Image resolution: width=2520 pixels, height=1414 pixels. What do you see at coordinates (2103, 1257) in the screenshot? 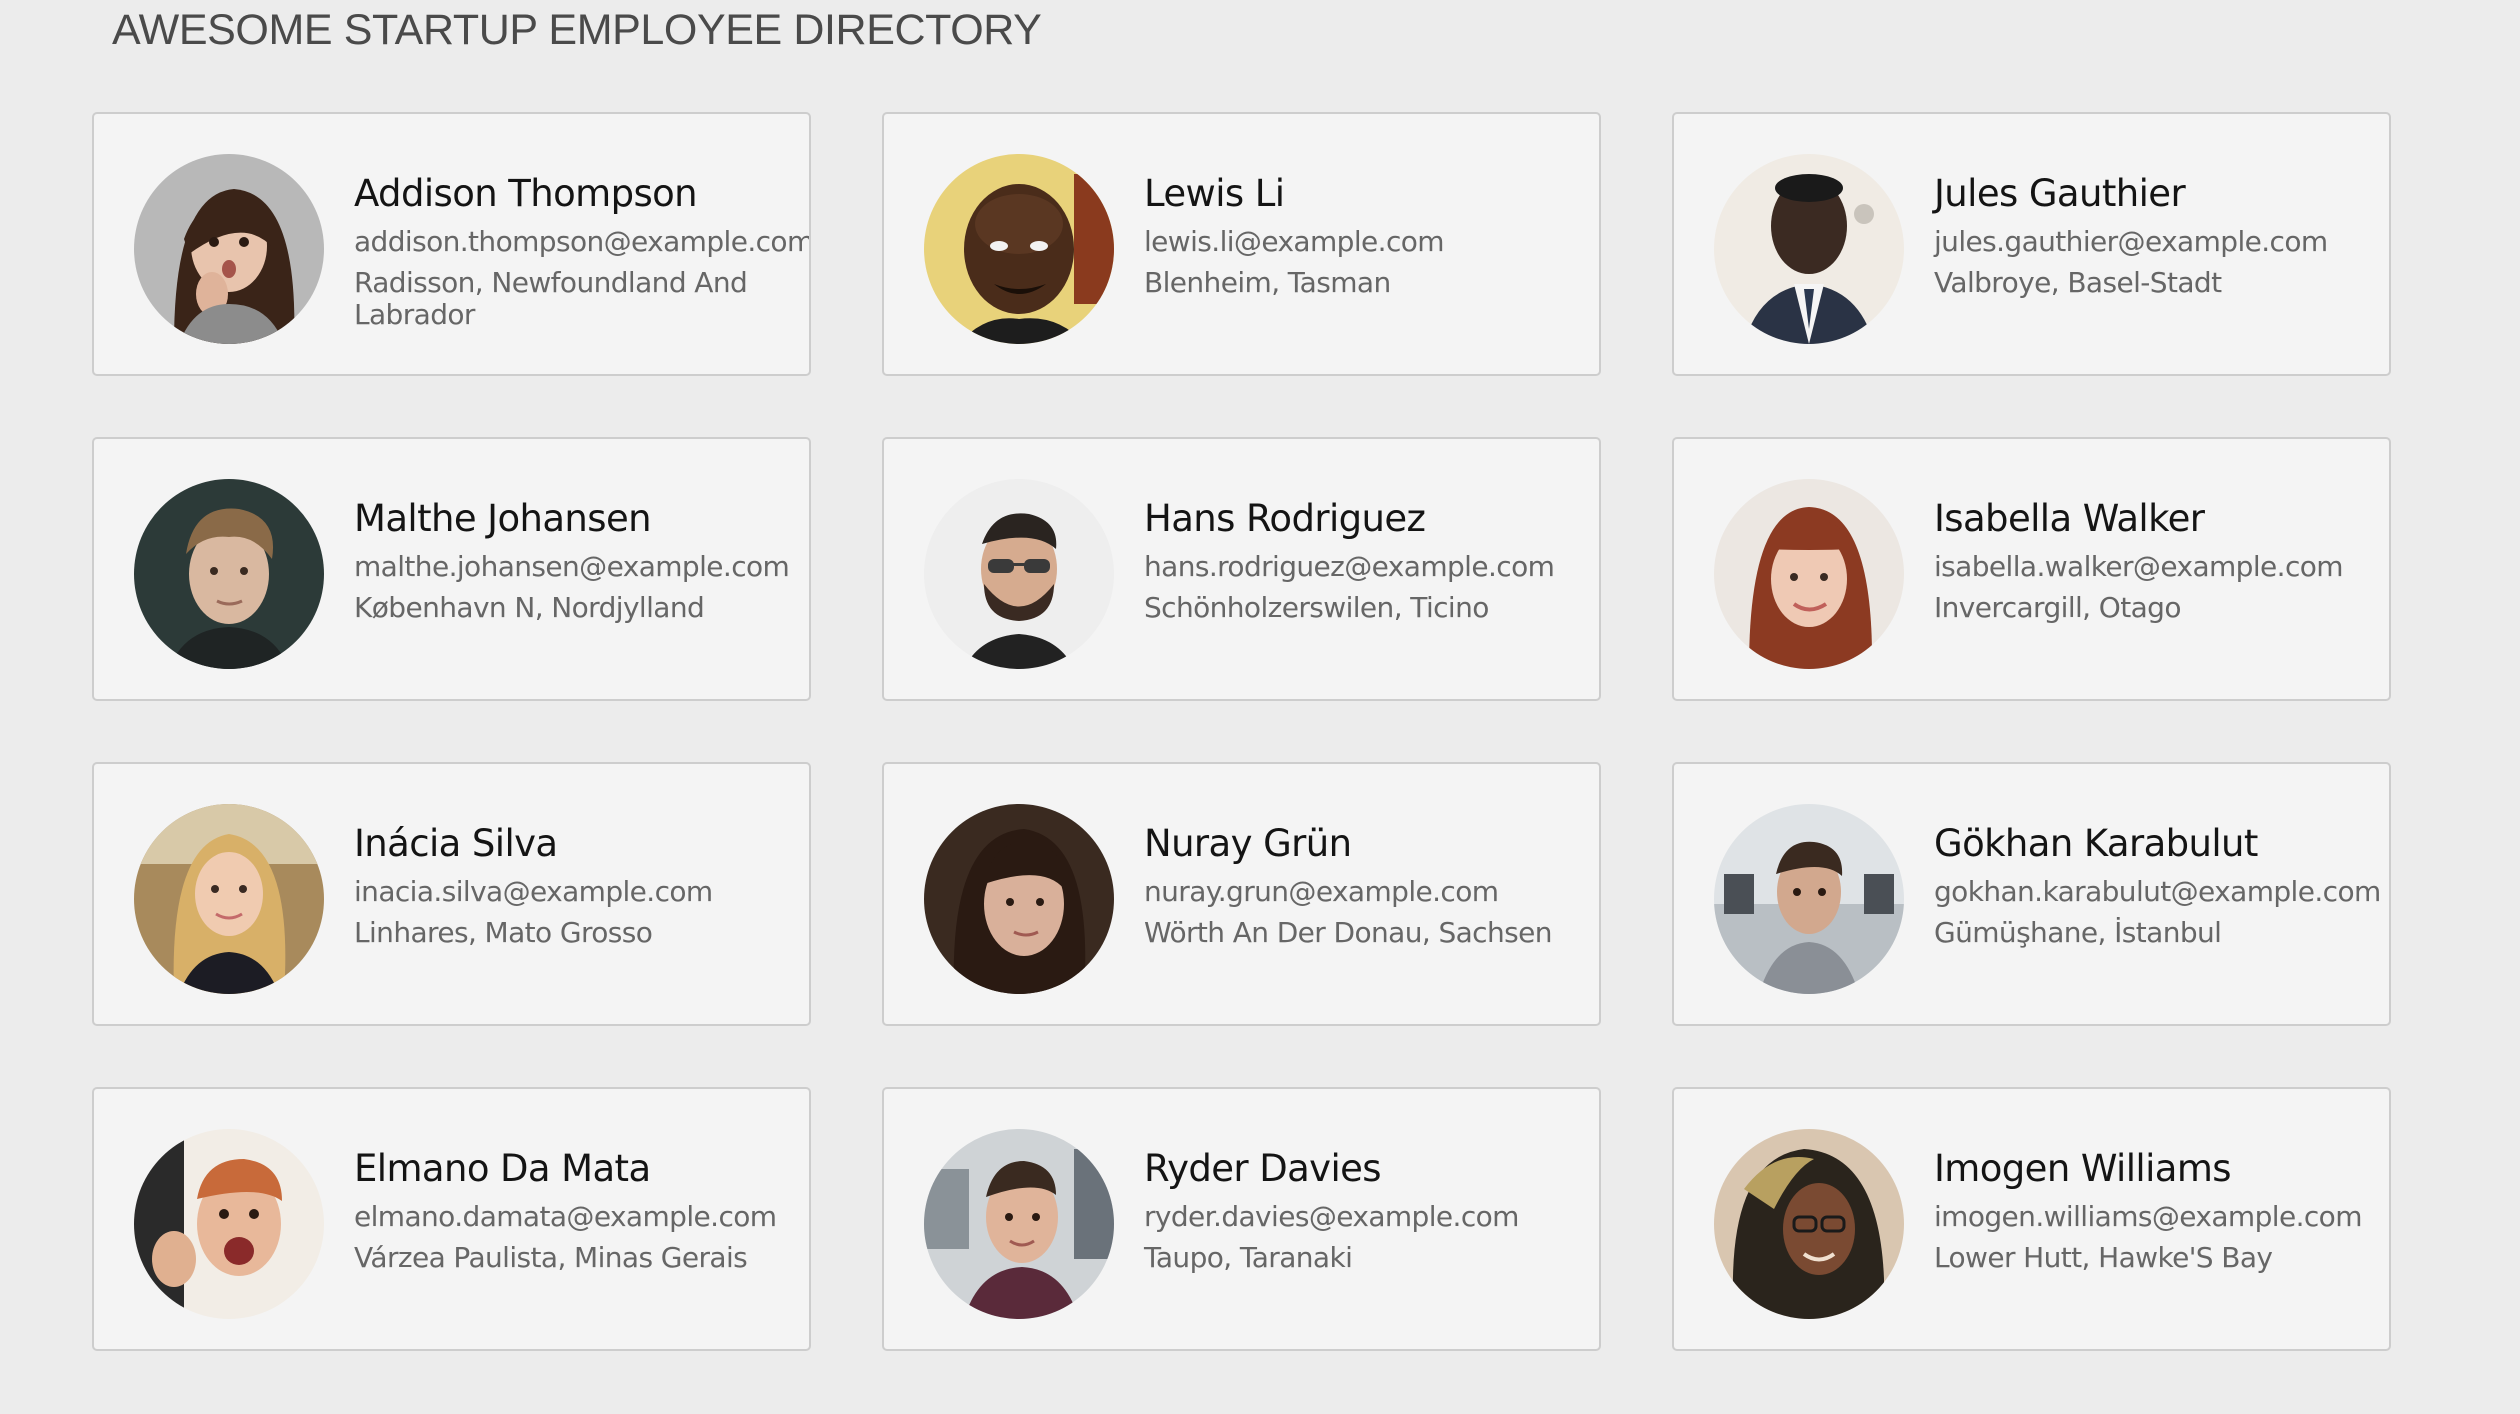
I see `employee-location: Lower Hutt, Hawke'S Bay` at bounding box center [2103, 1257].